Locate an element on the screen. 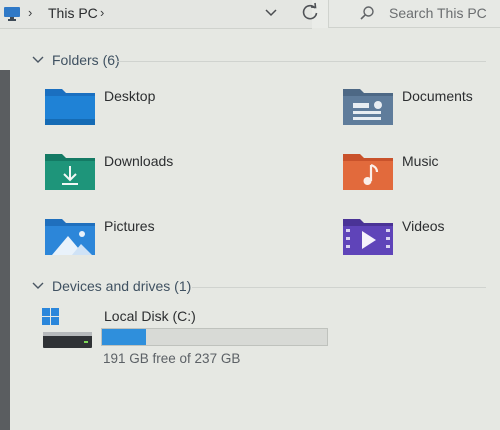 This screenshot has height=430, width=500. folder-desktop: Desktop is located at coordinates (99, 106).